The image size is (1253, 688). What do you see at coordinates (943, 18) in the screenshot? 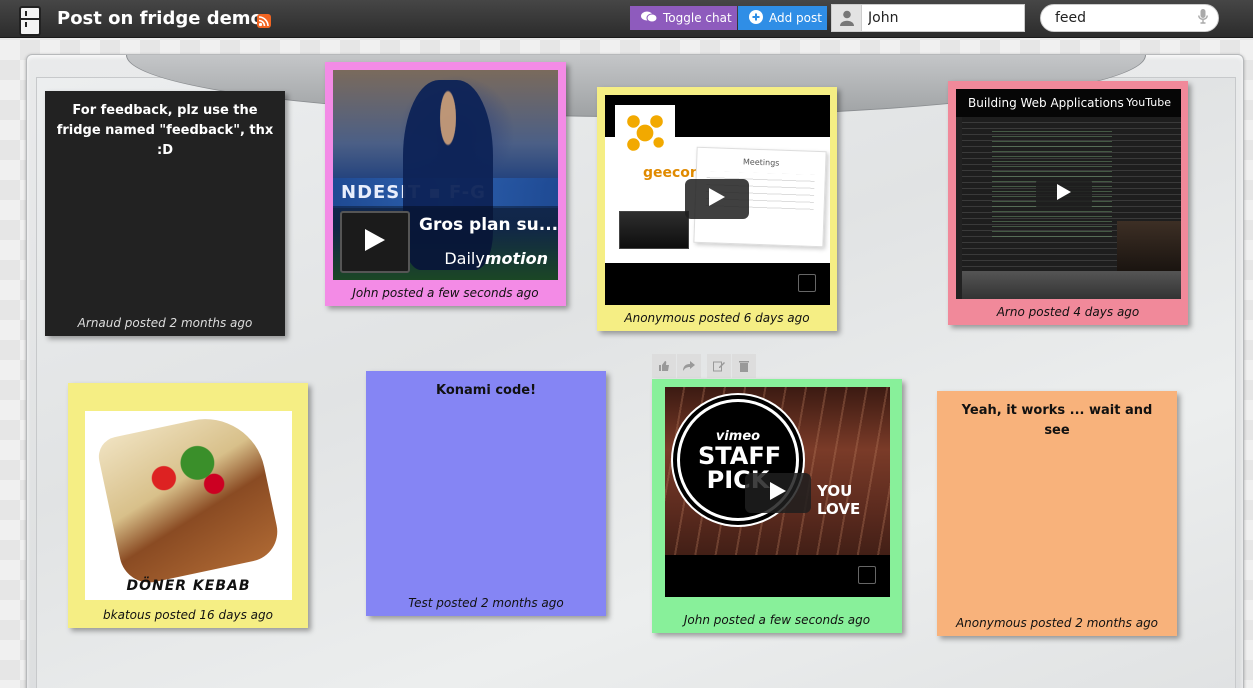
I see `user-name-input` at bounding box center [943, 18].